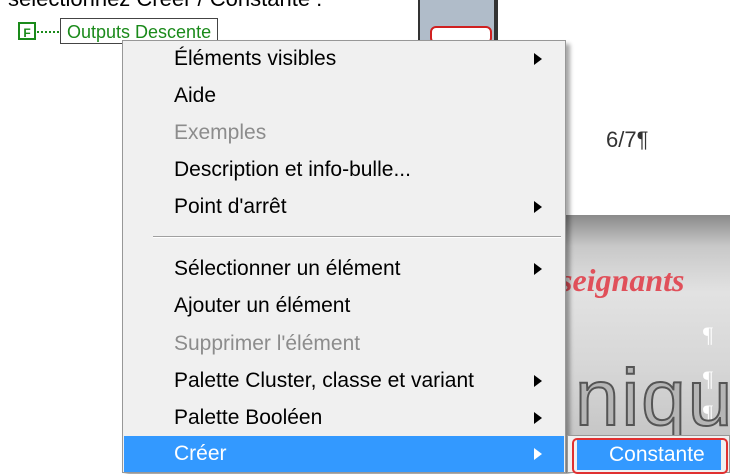 The height and width of the screenshot is (474, 730). Describe the element at coordinates (195, 95) in the screenshot. I see `menu-item-label: Aide` at that location.